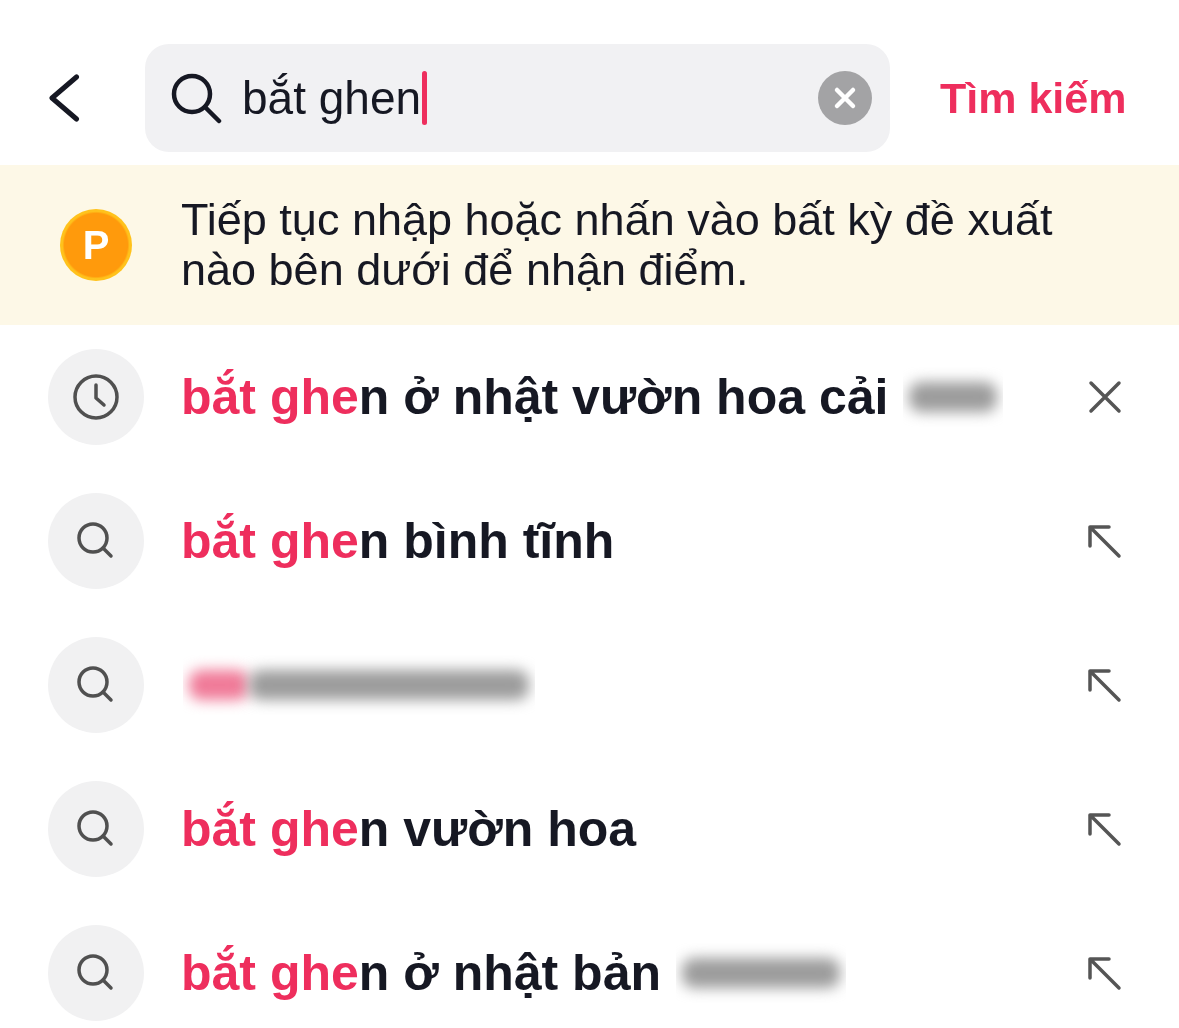  Describe the element at coordinates (64, 98) in the screenshot. I see `back-icon` at that location.